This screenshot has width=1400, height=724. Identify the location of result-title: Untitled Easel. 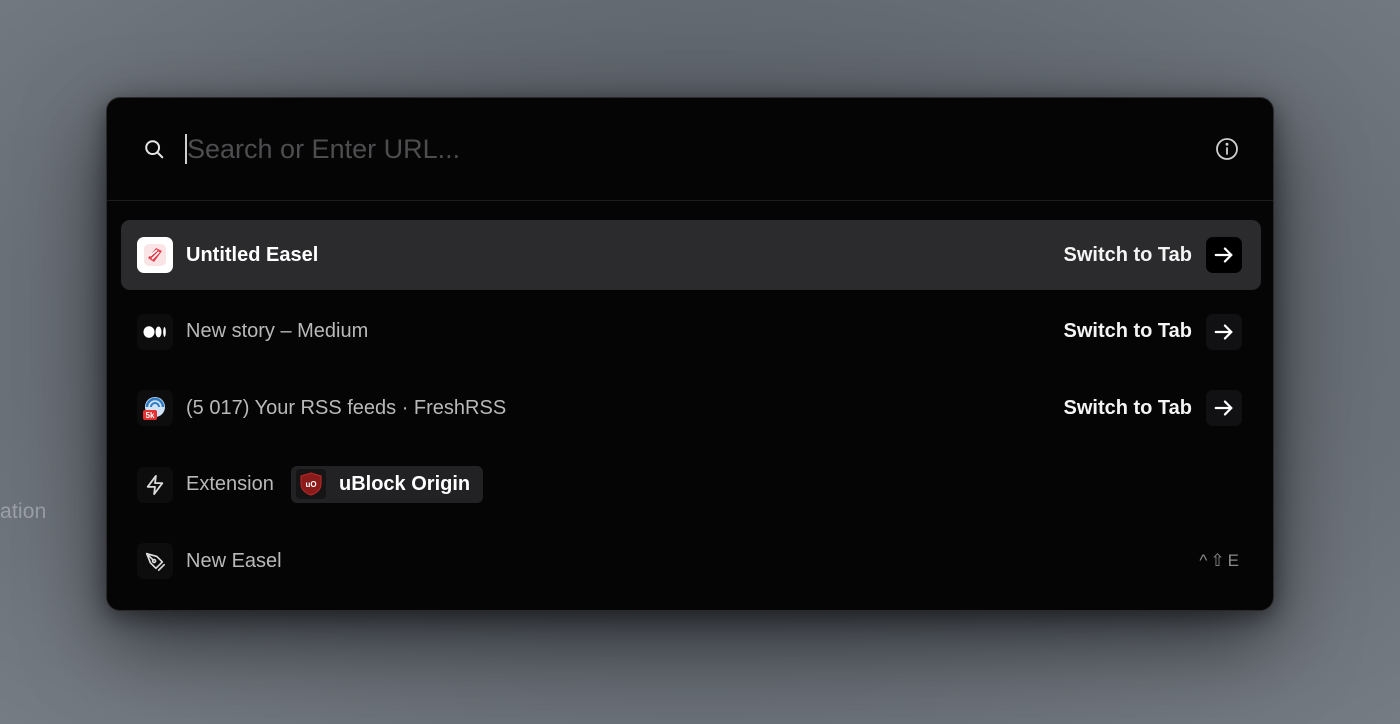
(252, 254).